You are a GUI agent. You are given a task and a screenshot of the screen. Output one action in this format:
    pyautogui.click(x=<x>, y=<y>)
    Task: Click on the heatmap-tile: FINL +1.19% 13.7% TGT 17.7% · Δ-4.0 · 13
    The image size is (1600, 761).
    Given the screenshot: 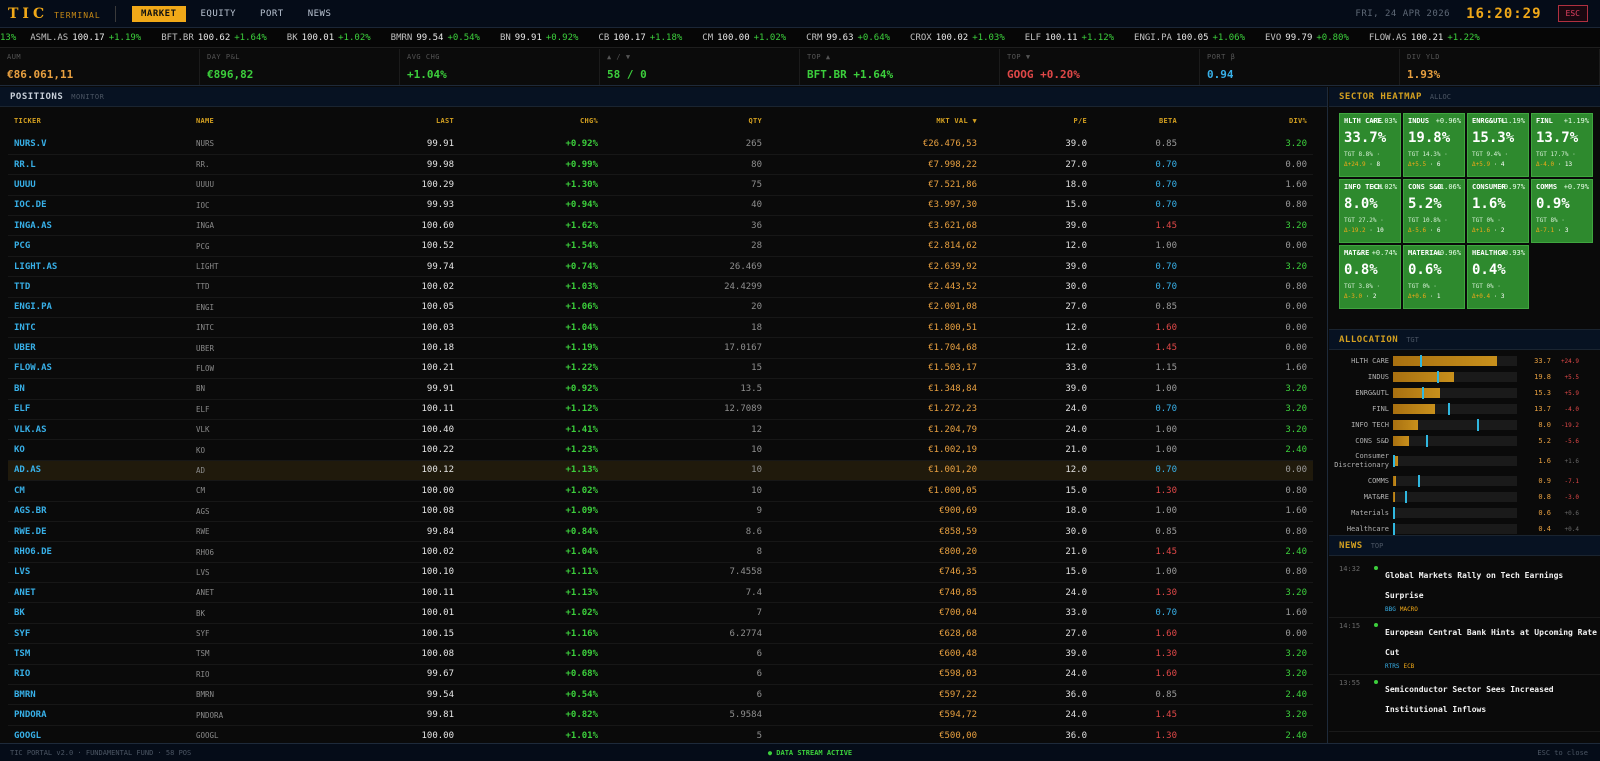 What is the action you would take?
    pyautogui.click(x=1562, y=145)
    